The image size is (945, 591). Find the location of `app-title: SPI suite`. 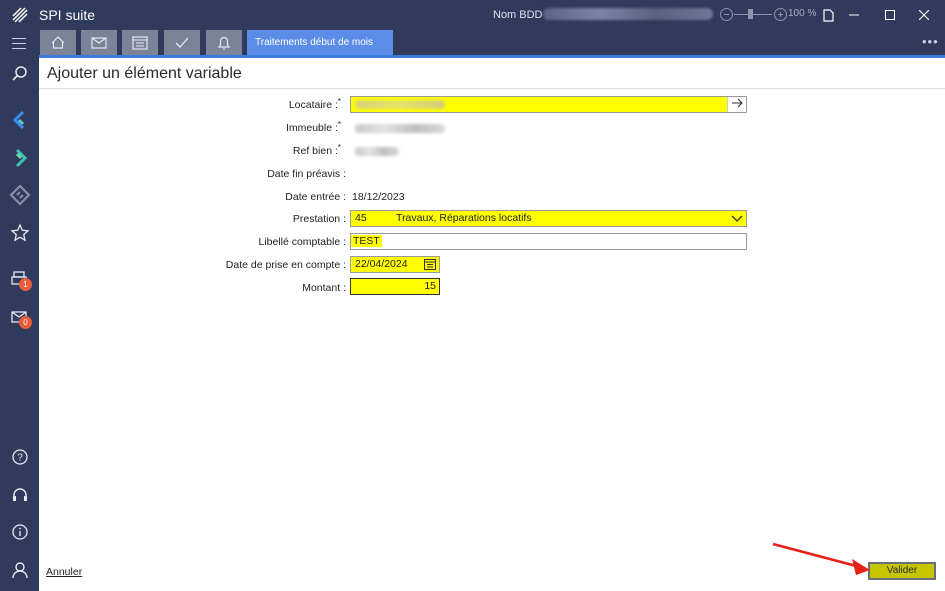

app-title: SPI suite is located at coordinates (67, 15).